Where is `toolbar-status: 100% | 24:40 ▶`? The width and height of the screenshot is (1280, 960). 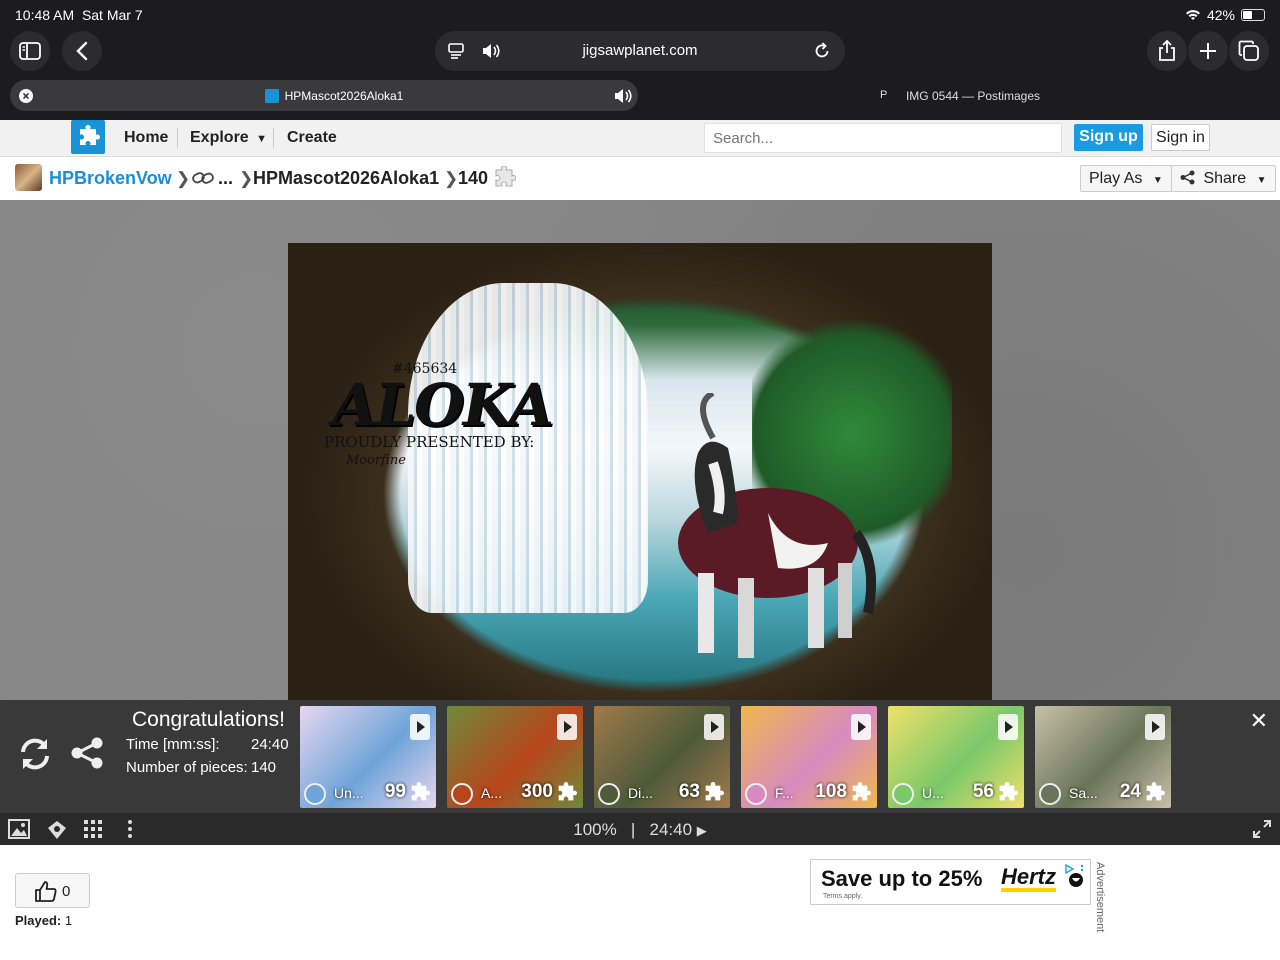
toolbar-status: 100% | 24:40 ▶ is located at coordinates (640, 830).